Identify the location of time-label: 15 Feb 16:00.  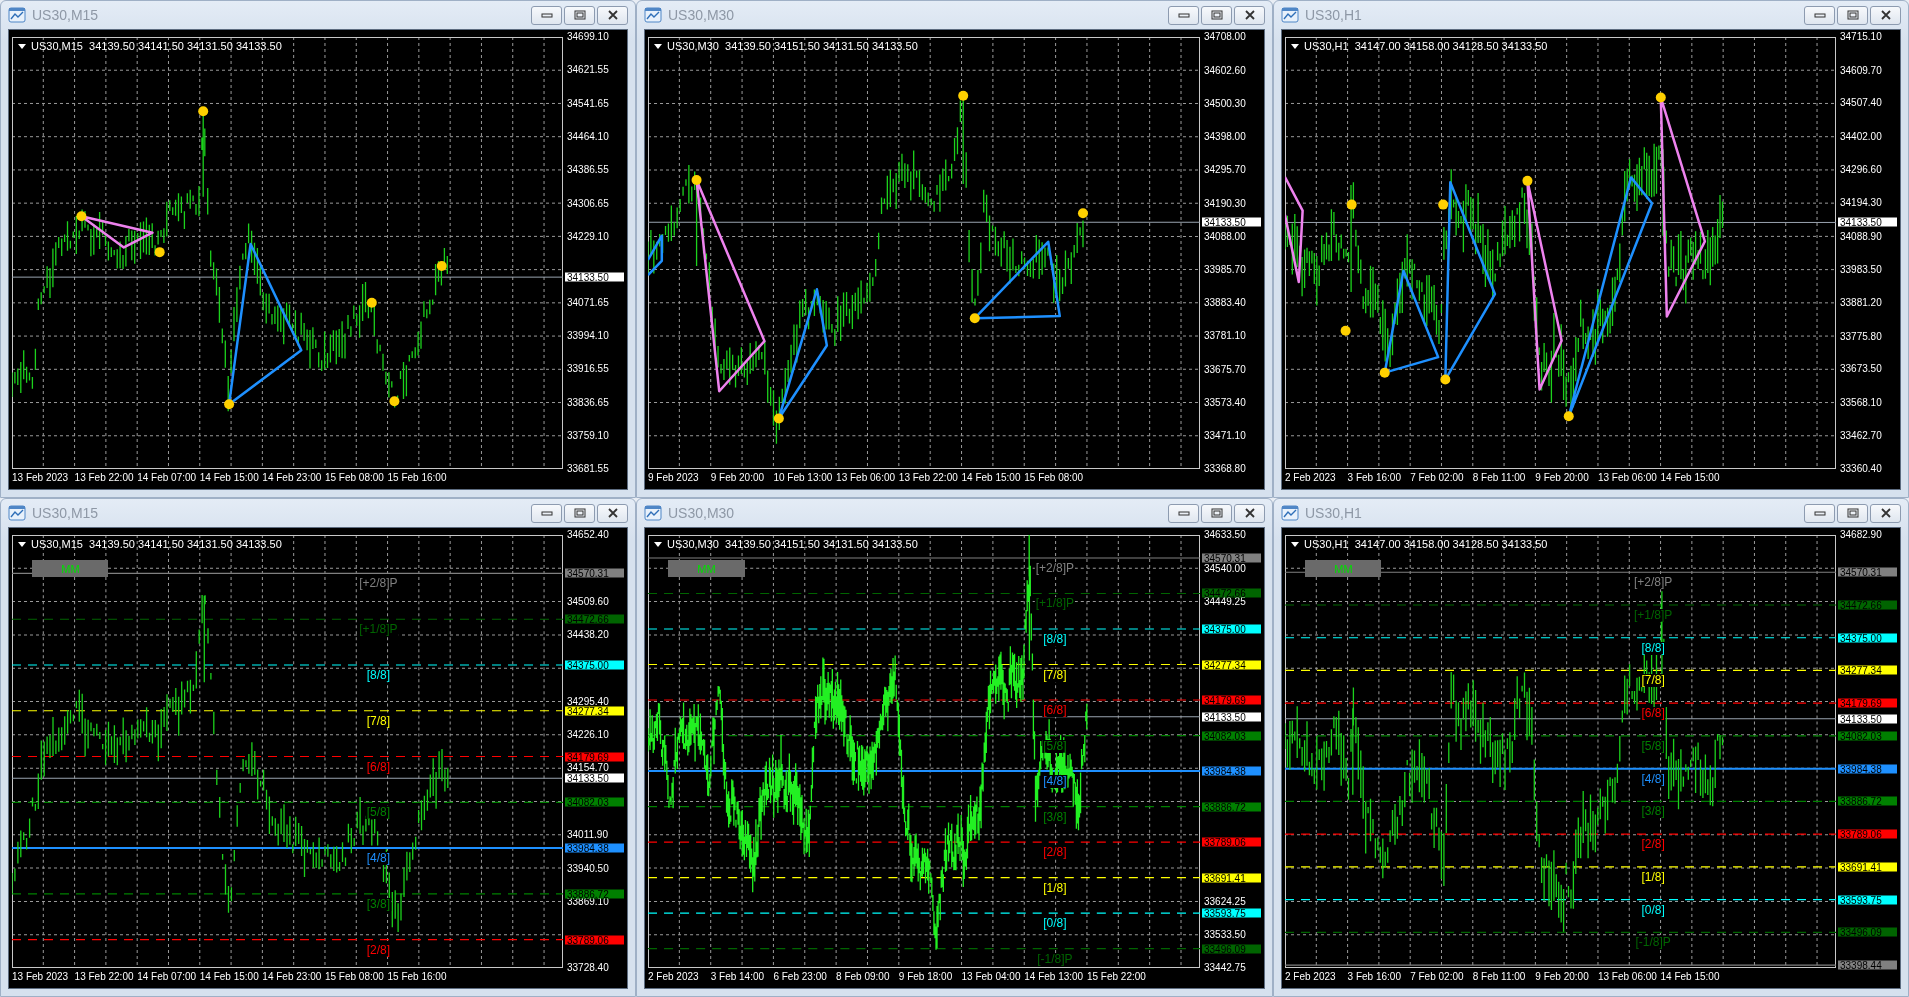
(417, 976).